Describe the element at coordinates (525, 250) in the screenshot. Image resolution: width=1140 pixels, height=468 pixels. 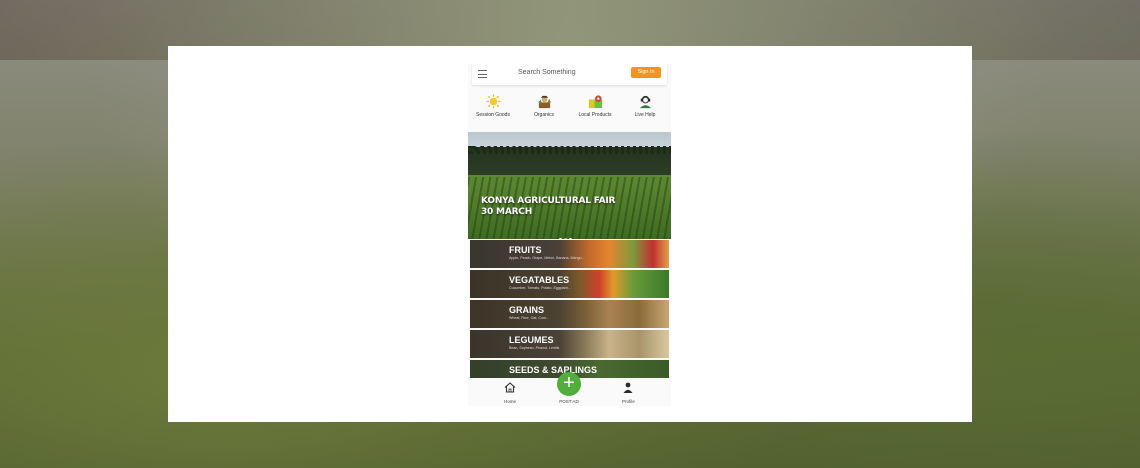
I see `category-row-title: FRUITS` at that location.